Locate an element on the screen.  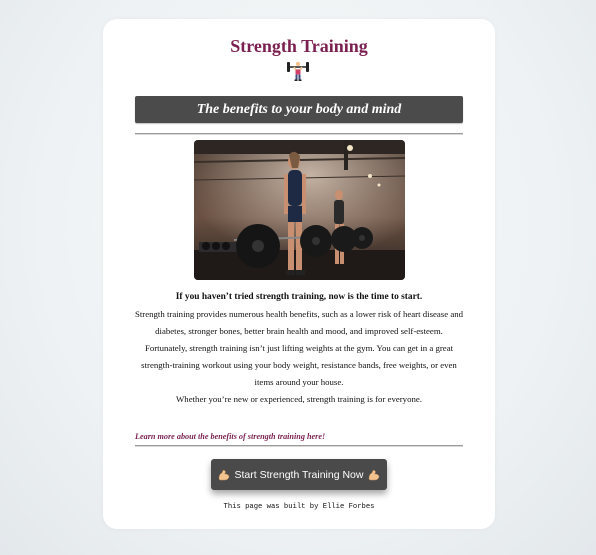
hero-photo is located at coordinates (299, 210).